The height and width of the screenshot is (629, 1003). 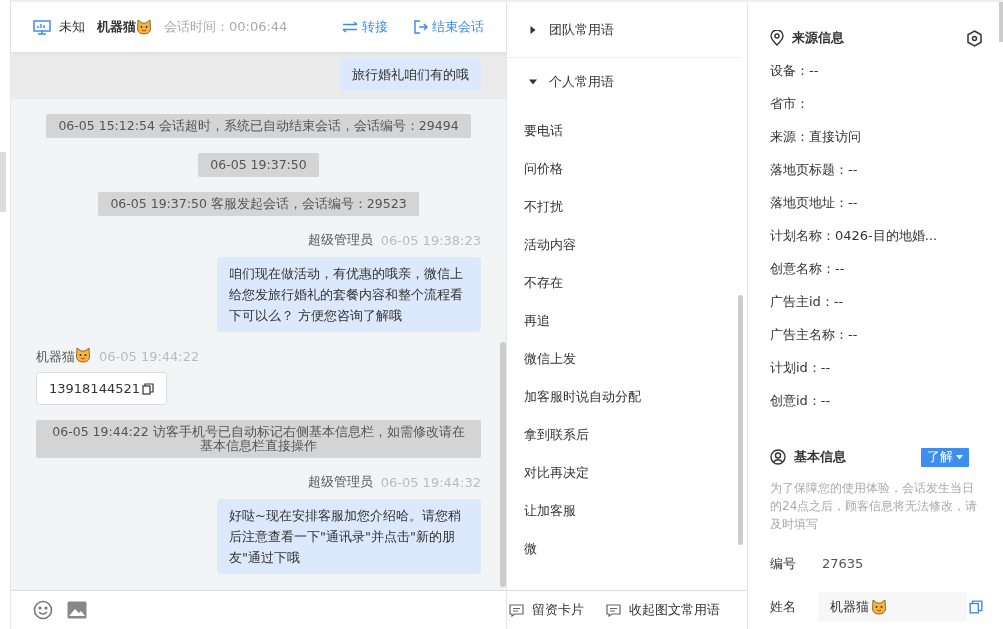 What do you see at coordinates (627, 169) in the screenshot?
I see `phrase-item: 问价格` at bounding box center [627, 169].